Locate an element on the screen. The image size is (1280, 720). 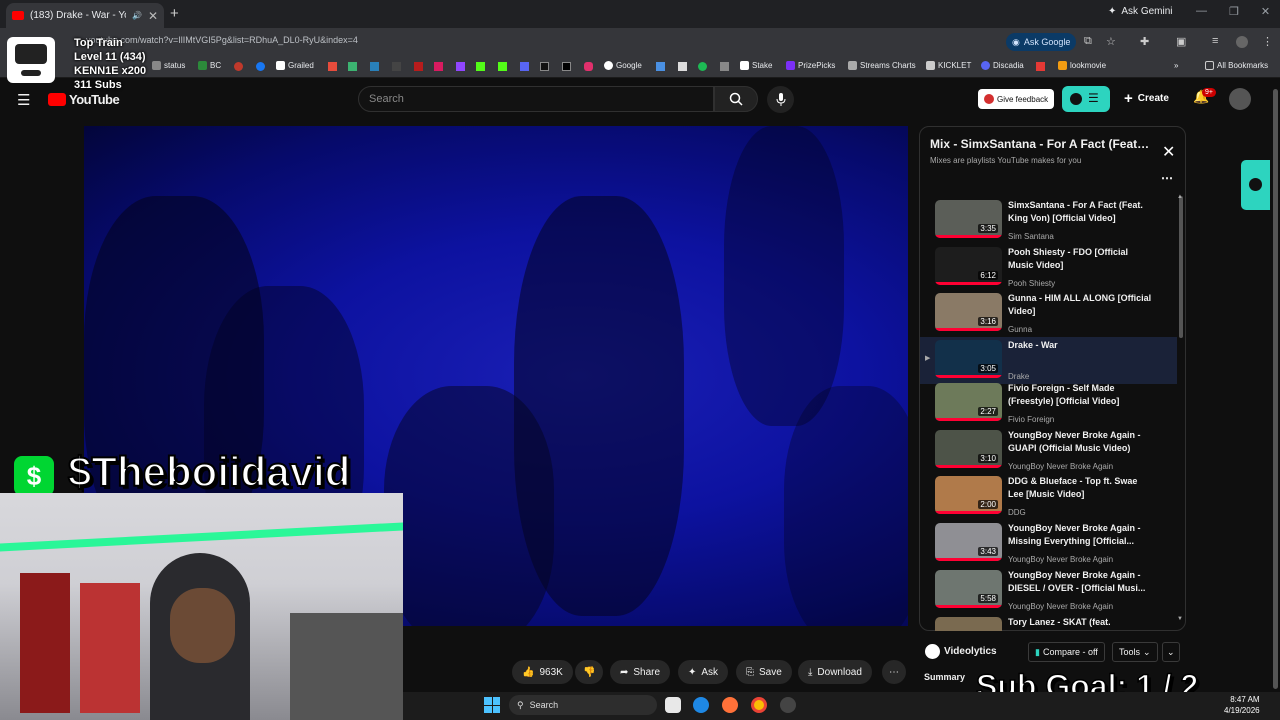
voice-search-button is located at coordinates (780, 99).